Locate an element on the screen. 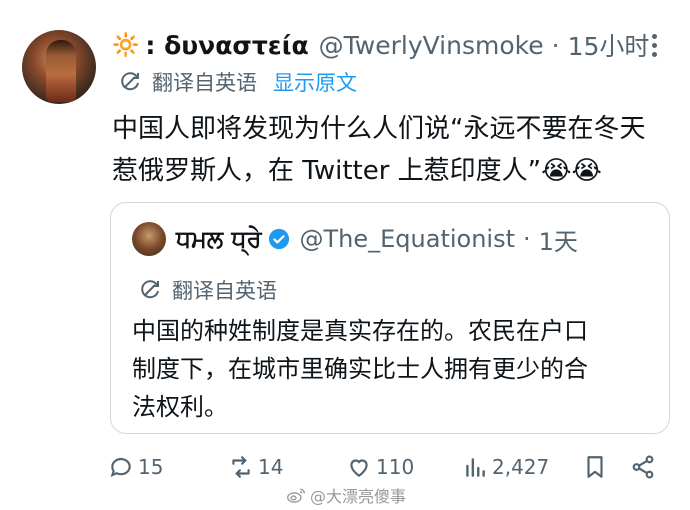 Image resolution: width=690 pixels, height=510 pixels. tweet-text-line: 惹俄罗斯人，在 Twitter 上惹印度人”😭😭 is located at coordinates (357, 171).